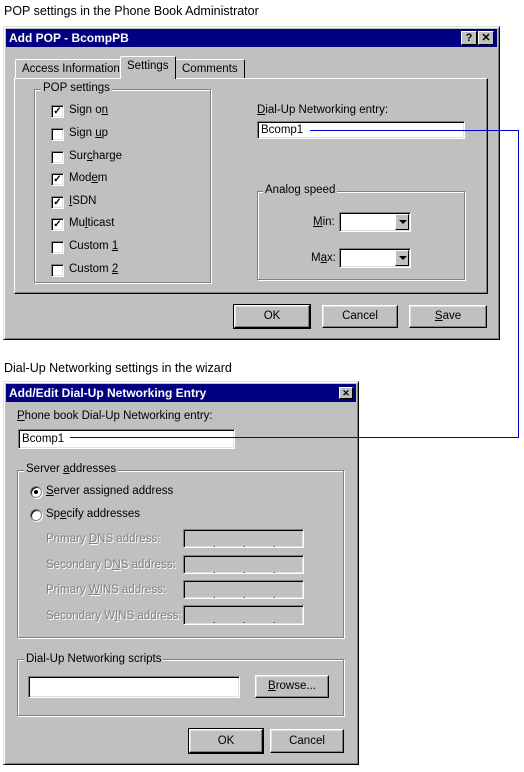 This screenshot has height=772, width=524. I want to click on radio-label: Specify addresses, so click(93, 514).